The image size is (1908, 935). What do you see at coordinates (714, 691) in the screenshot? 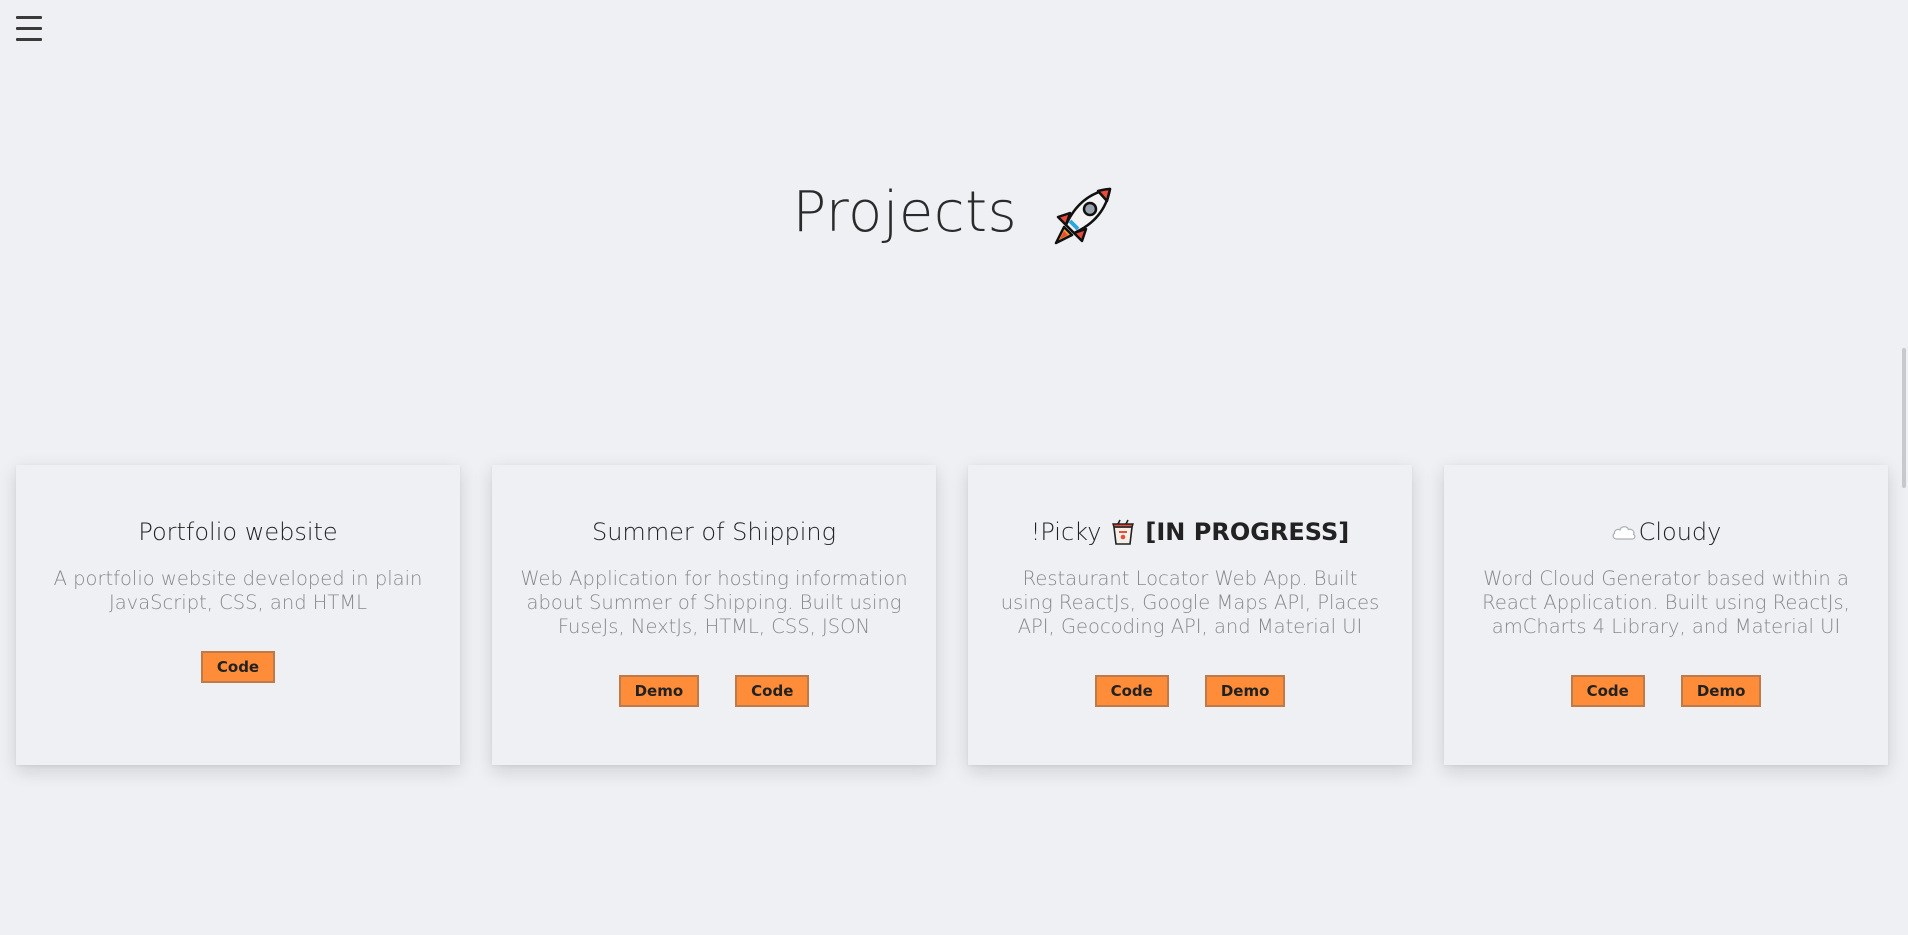
I see `project-actions: Demo Code` at bounding box center [714, 691].